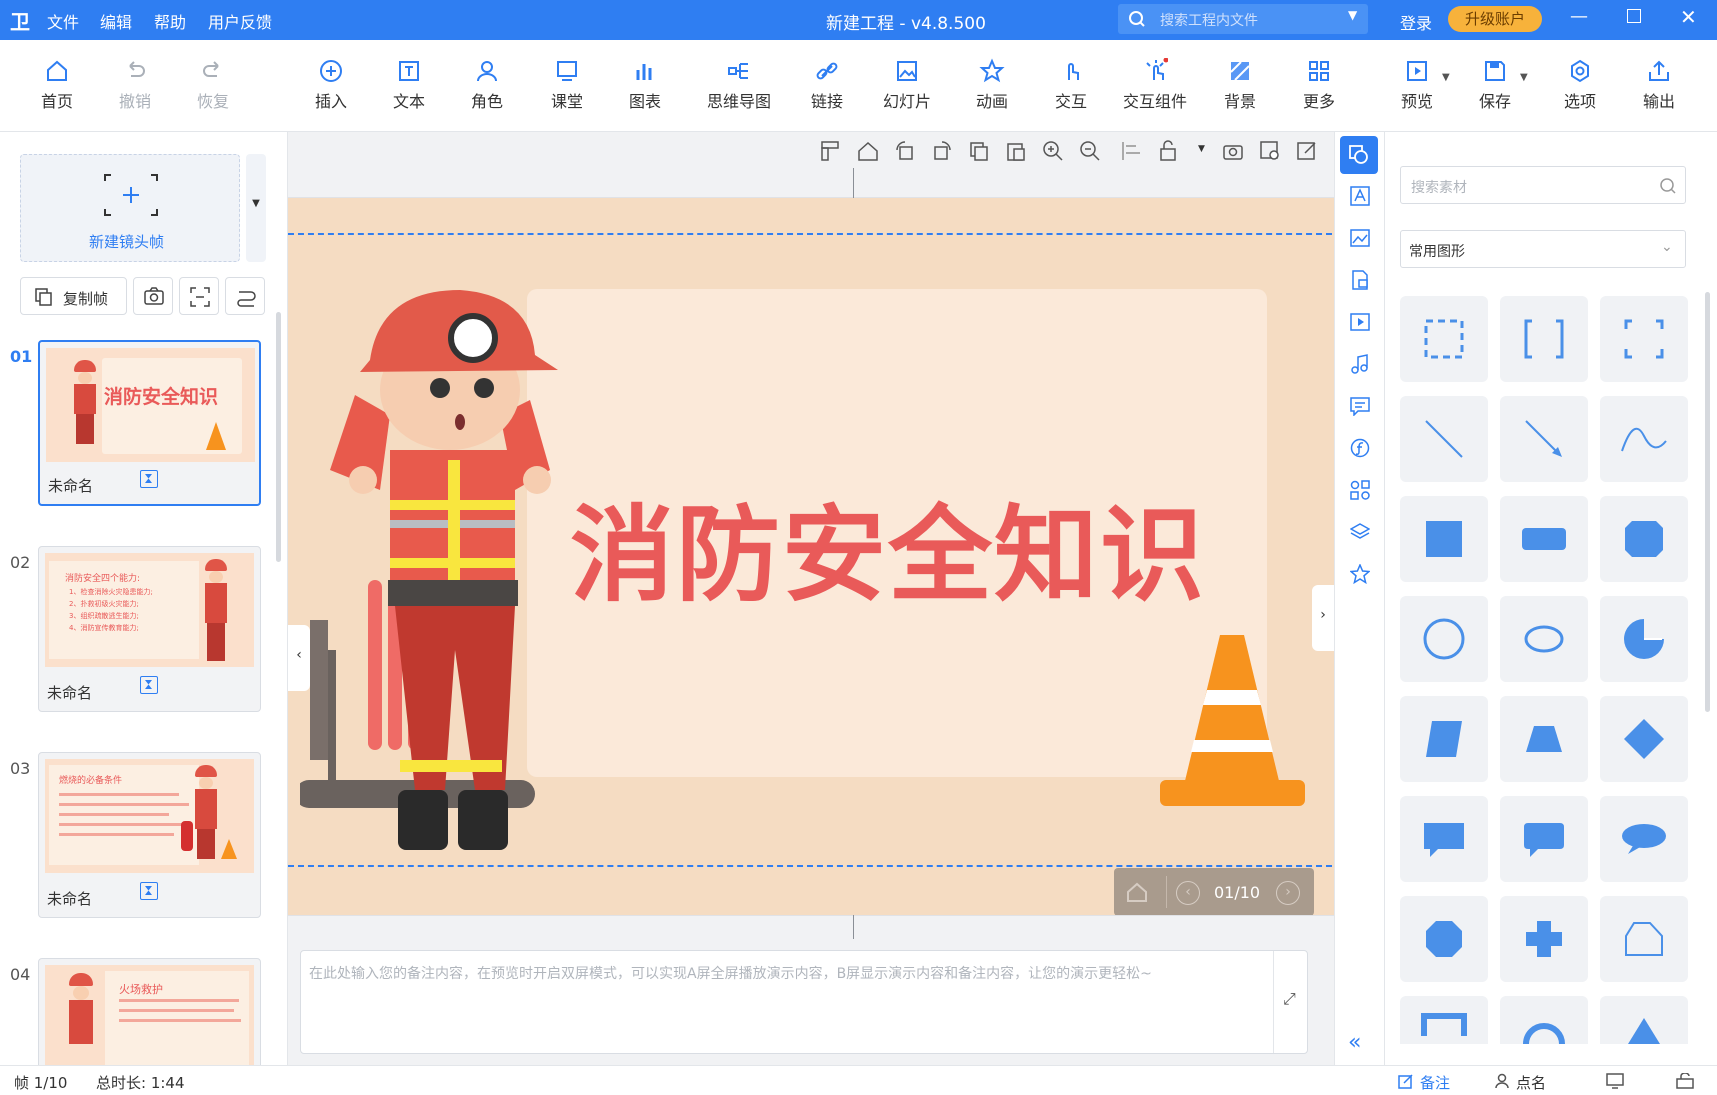 This screenshot has width=1717, height=1095. I want to click on shape-circle, so click(1444, 639).